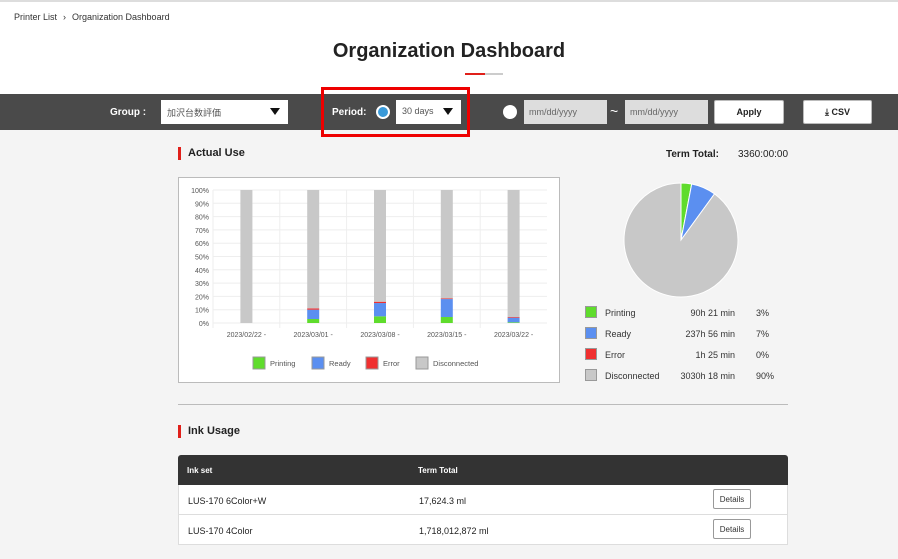  Describe the element at coordinates (765, 376) in the screenshot. I see `legend-percent: 90%` at that location.